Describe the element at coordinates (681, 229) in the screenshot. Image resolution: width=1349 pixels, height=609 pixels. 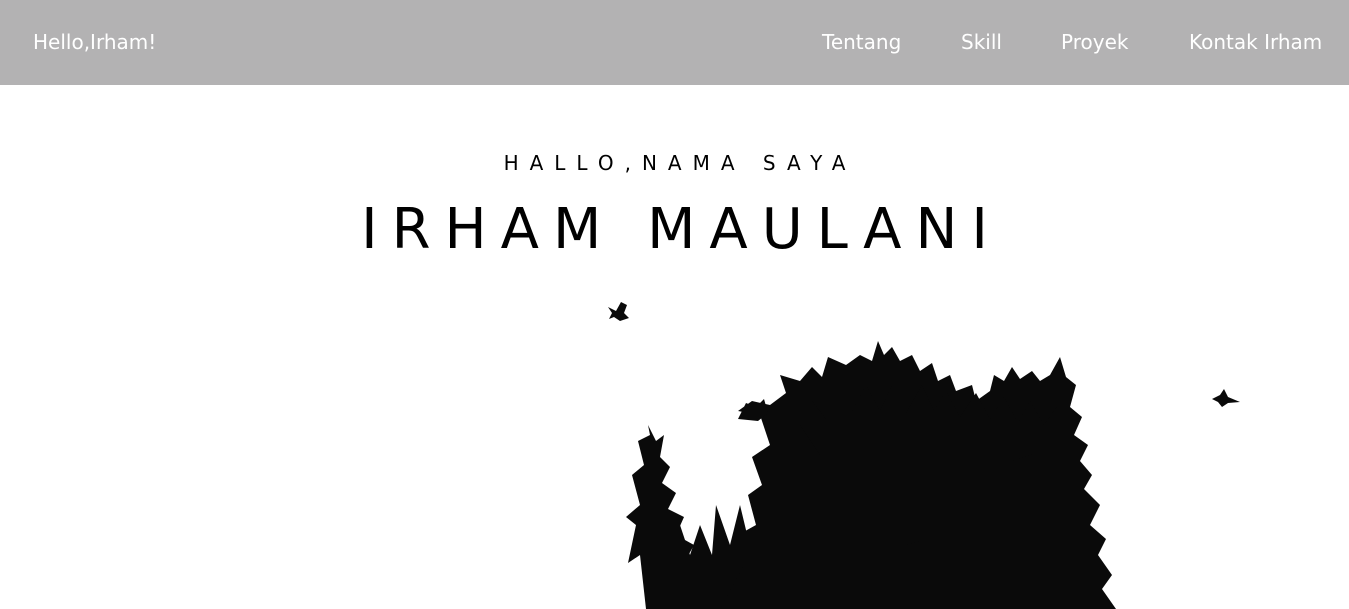
I see `hero-name: IRHAM MAULANI` at that location.